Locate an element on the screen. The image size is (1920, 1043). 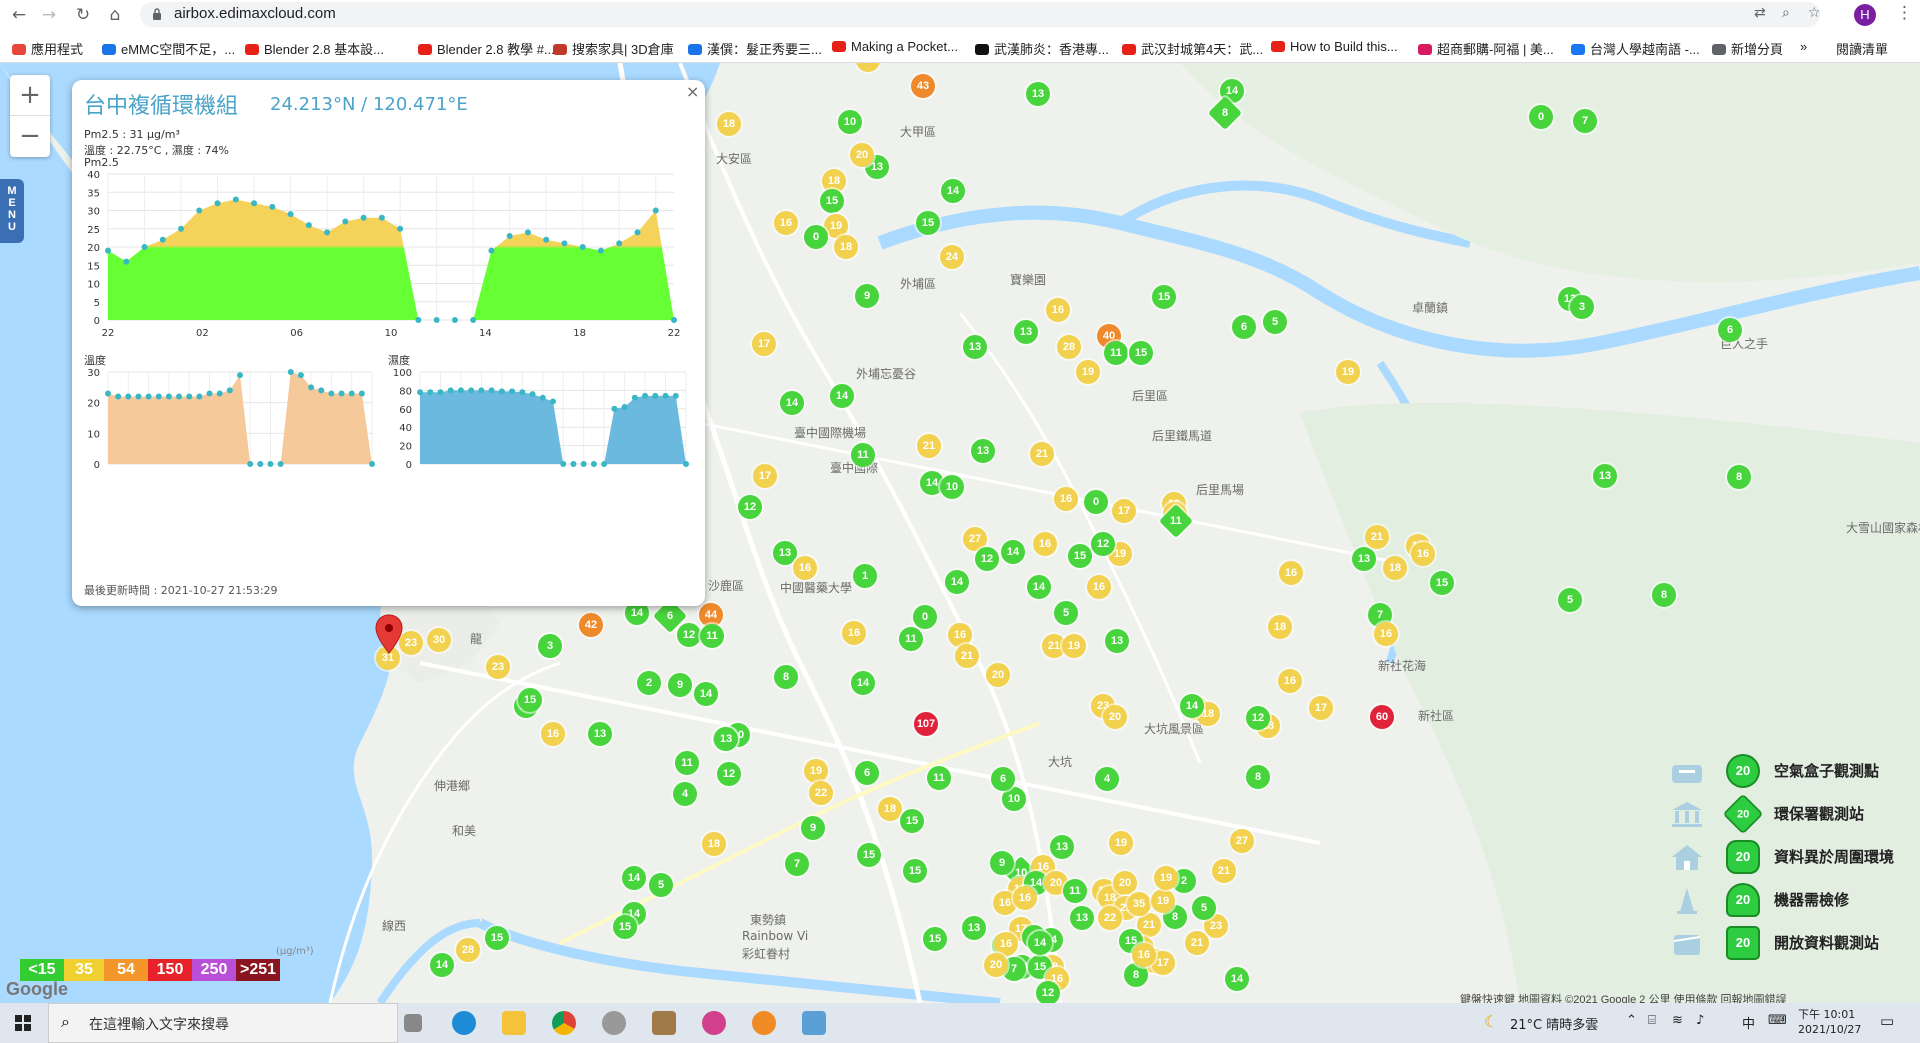
sensor-marker: 1 is located at coordinates (865, 576).